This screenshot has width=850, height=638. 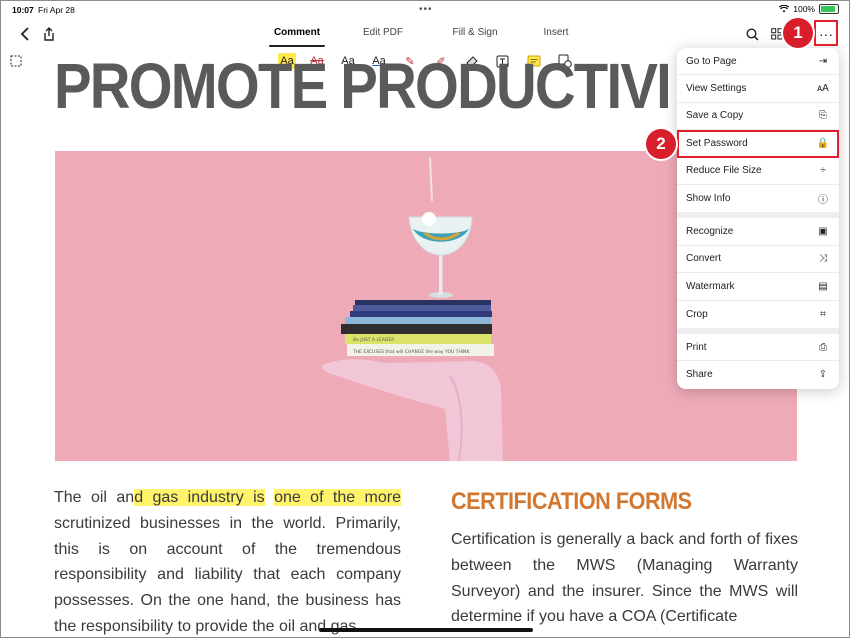 What do you see at coordinates (823, 61) in the screenshot?
I see `goto-page-icon: ⇥` at bounding box center [823, 61].